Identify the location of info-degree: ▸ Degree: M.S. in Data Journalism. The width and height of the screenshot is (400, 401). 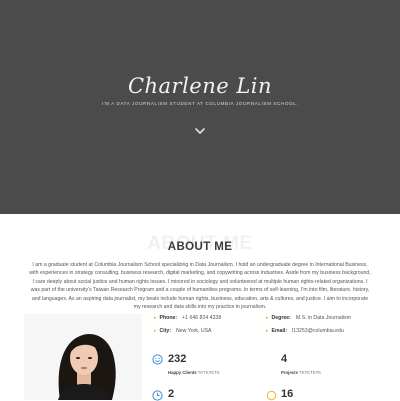
(308, 318).